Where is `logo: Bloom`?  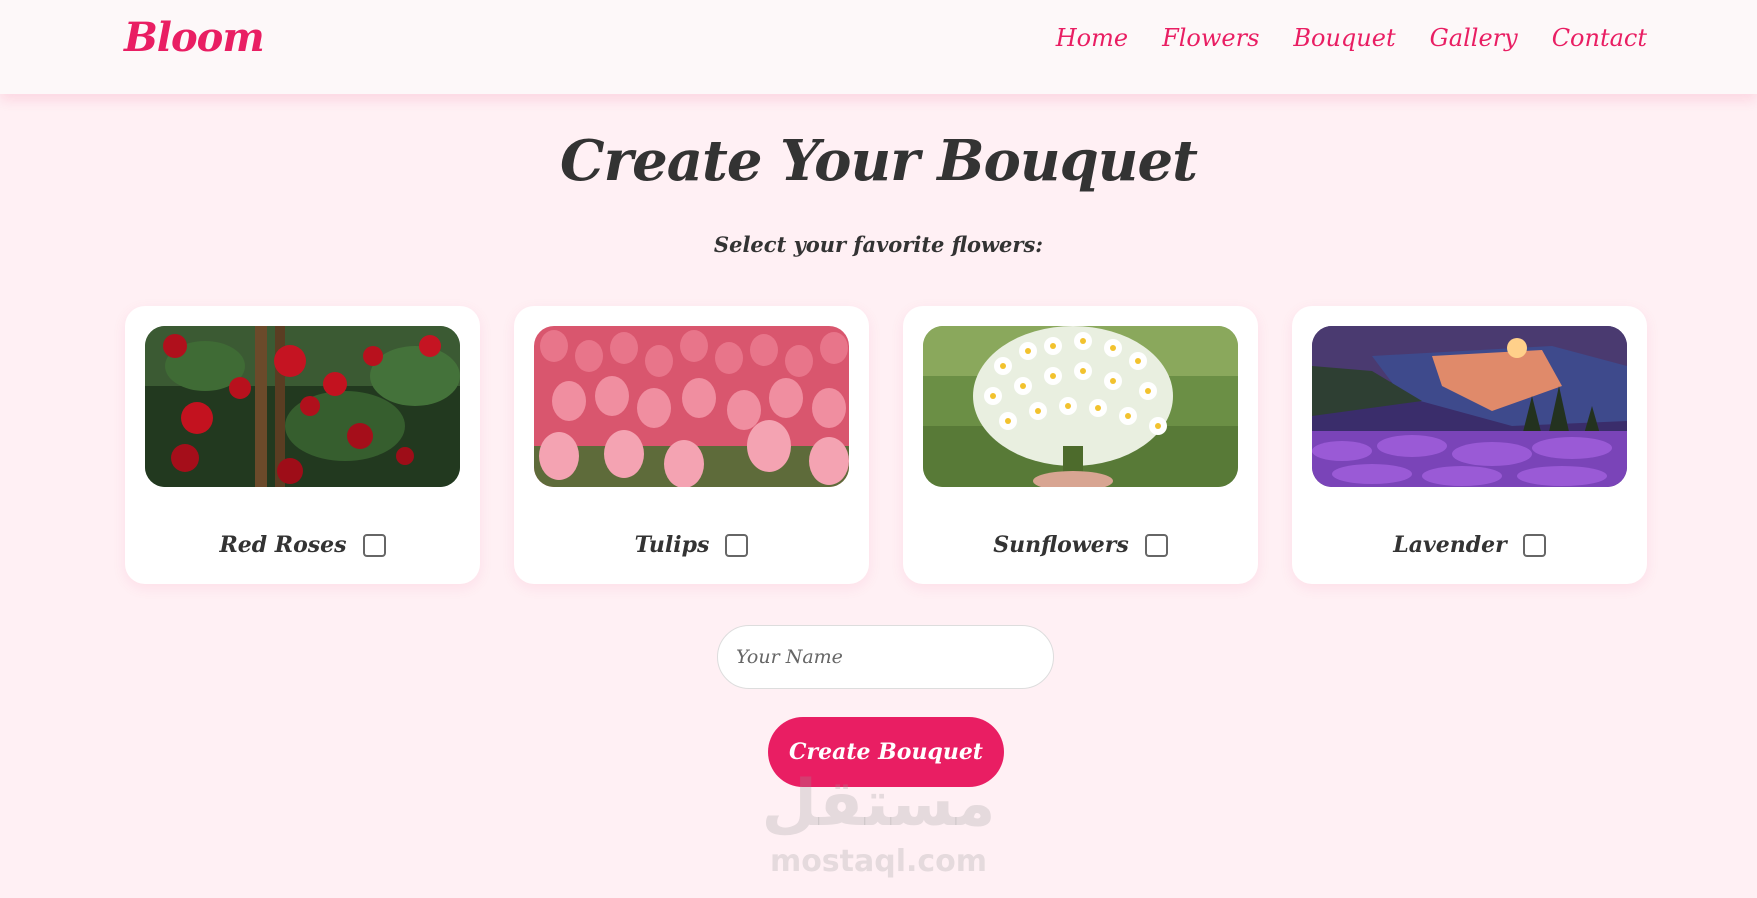
logo: Bloom is located at coordinates (194, 37).